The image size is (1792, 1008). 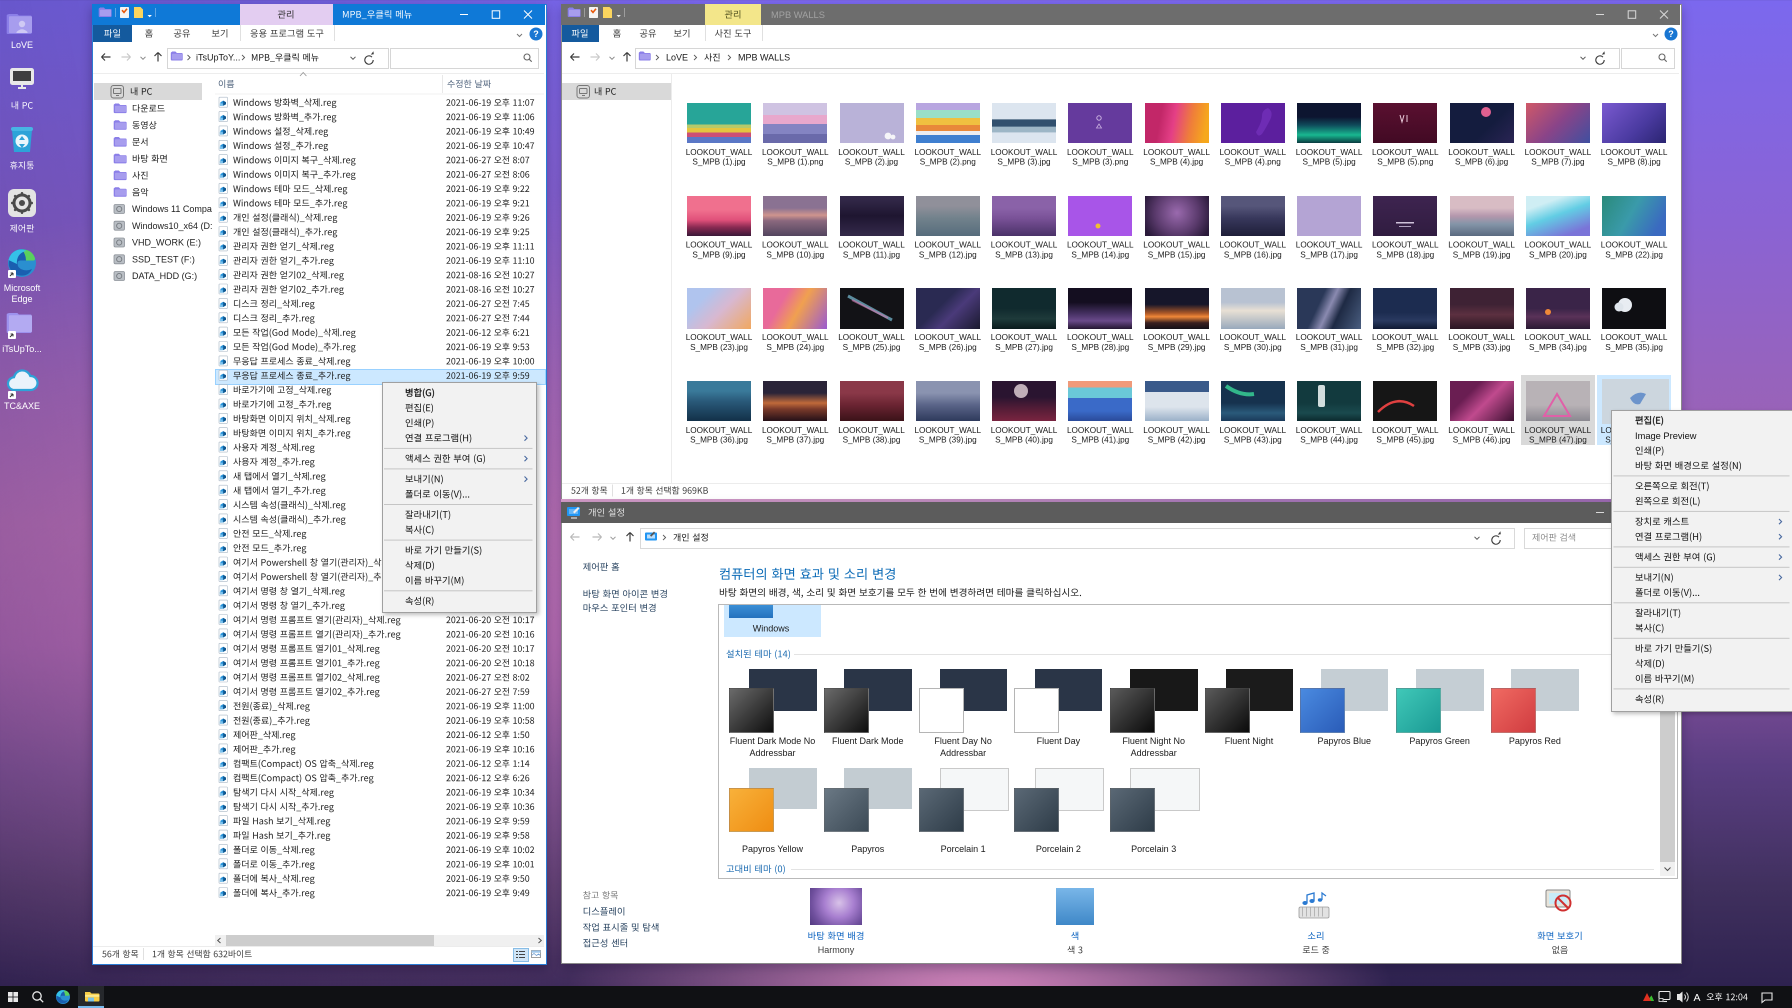 I want to click on svg-text: Microsoft, so click(x=22, y=288).